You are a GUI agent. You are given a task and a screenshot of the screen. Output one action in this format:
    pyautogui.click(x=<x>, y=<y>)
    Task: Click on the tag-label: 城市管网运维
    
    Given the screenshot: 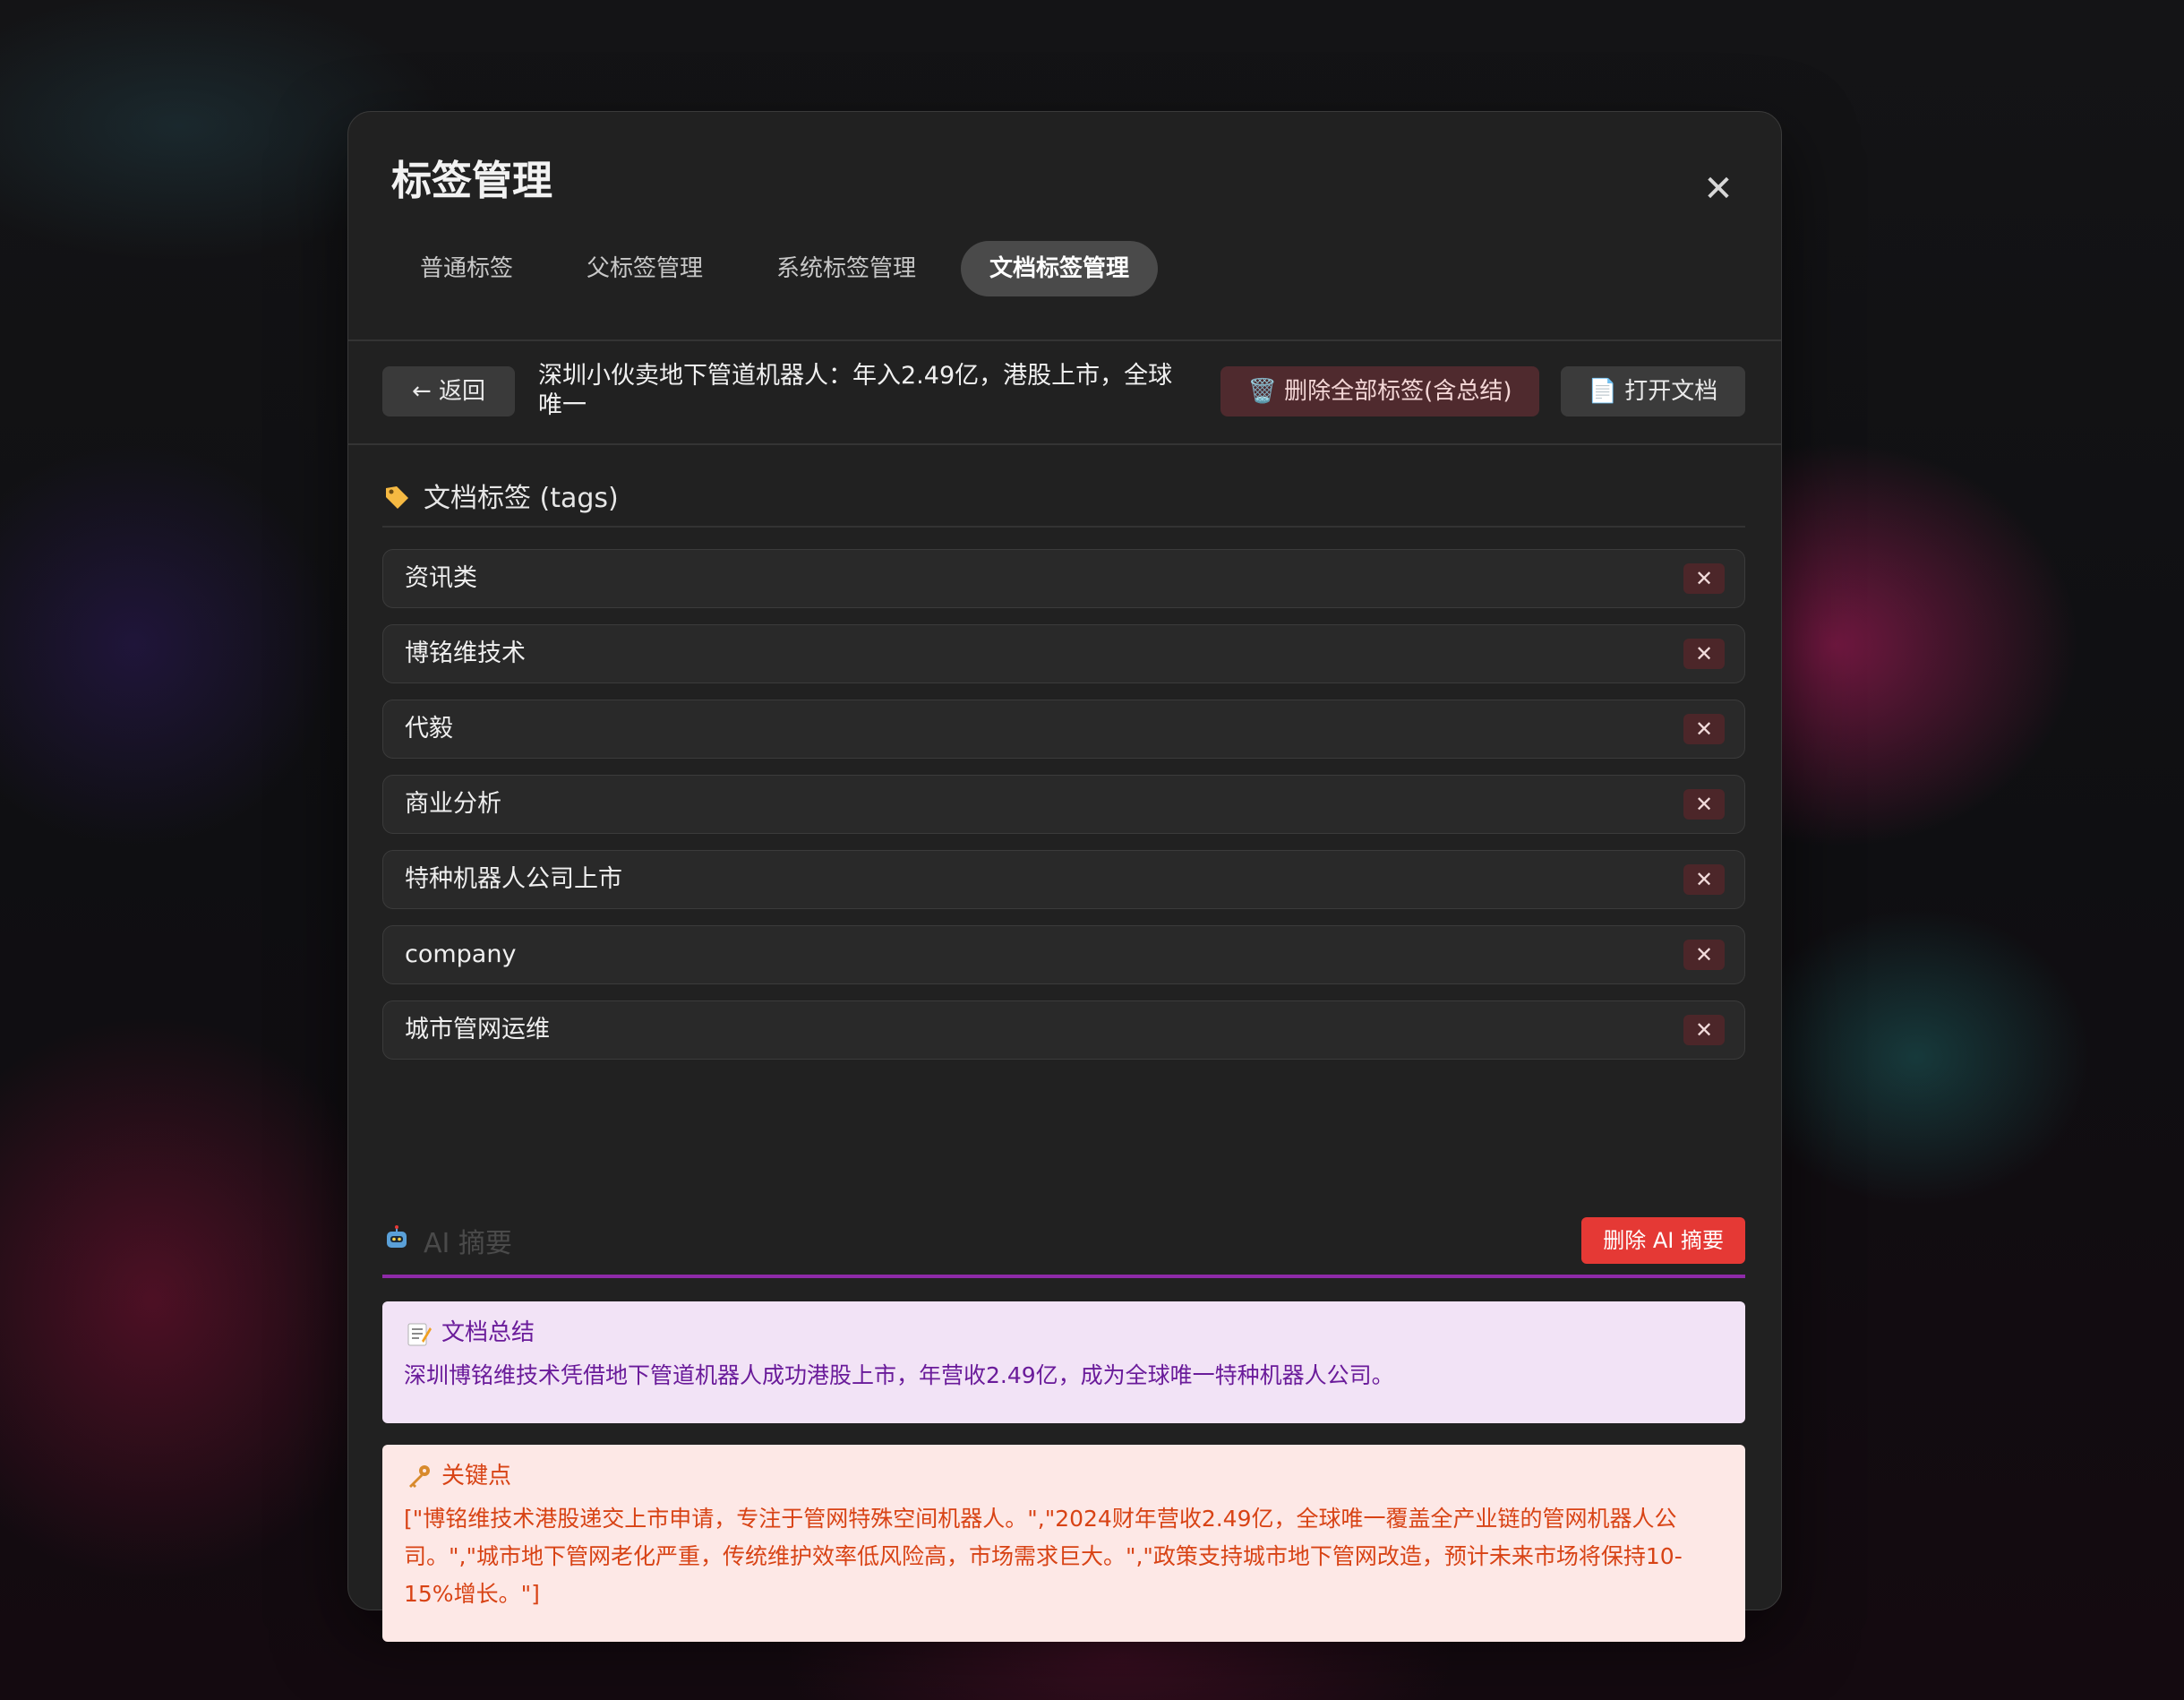 What is the action you would take?
    pyautogui.click(x=477, y=1030)
    